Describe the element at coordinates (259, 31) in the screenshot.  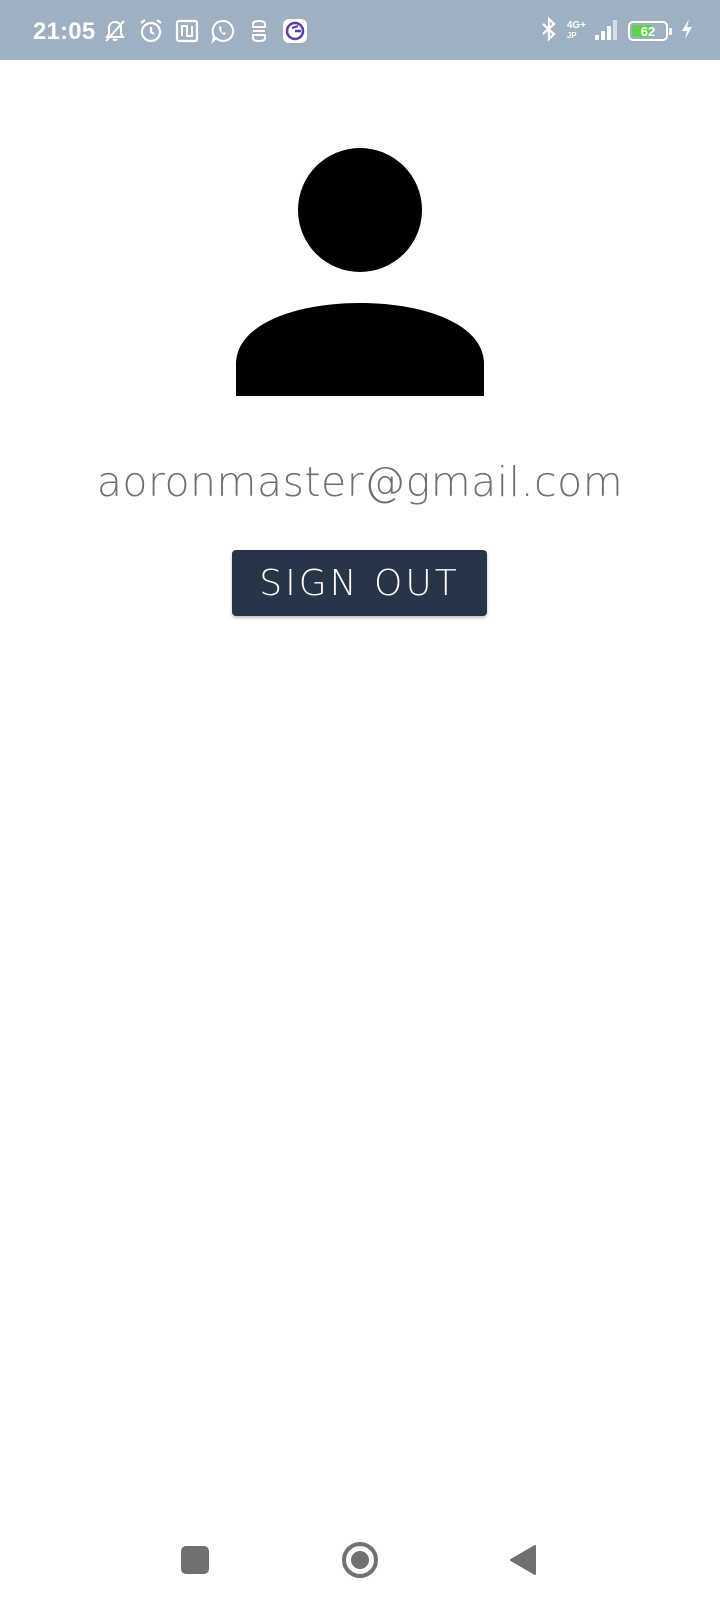
I see `app-icon` at that location.